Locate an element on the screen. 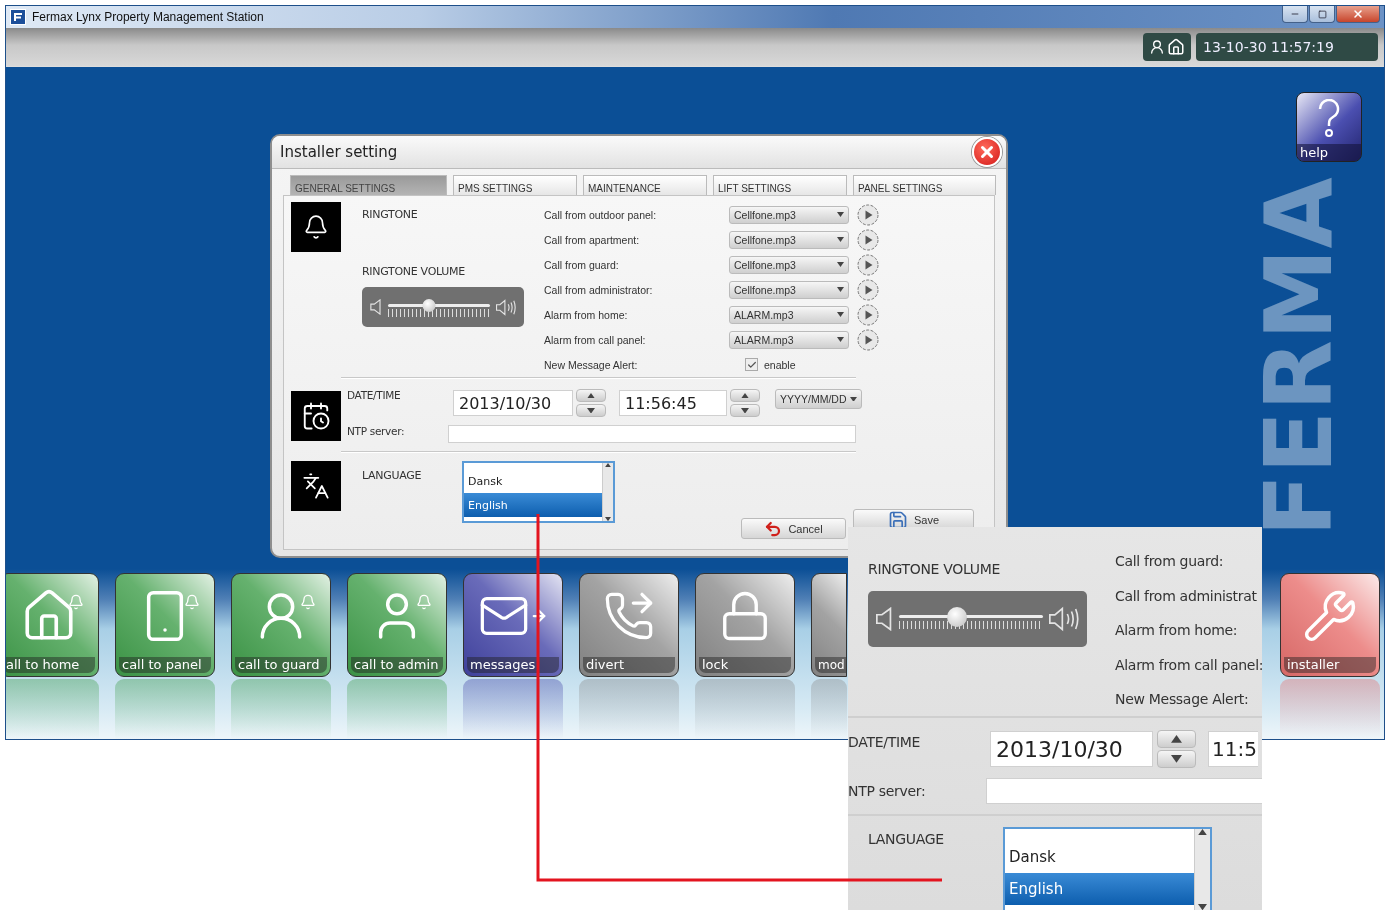 This screenshot has height=910, width=1392. app-tile: all to home is located at coordinates (52, 625).